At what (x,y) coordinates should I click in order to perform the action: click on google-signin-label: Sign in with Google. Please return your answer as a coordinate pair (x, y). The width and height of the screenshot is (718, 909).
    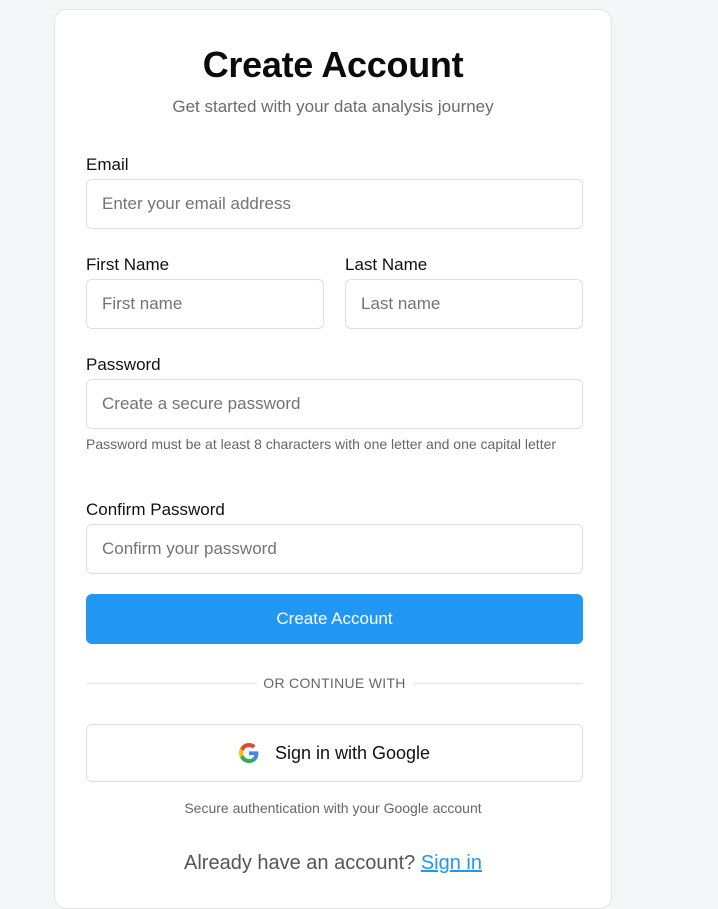
    Looking at the image, I should click on (352, 752).